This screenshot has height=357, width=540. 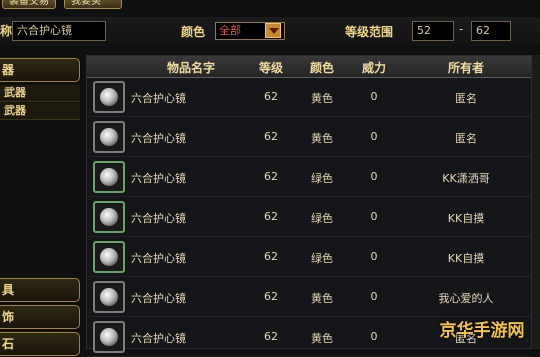 I want to click on sidebar-item-weapons: 器, so click(x=40, y=70).